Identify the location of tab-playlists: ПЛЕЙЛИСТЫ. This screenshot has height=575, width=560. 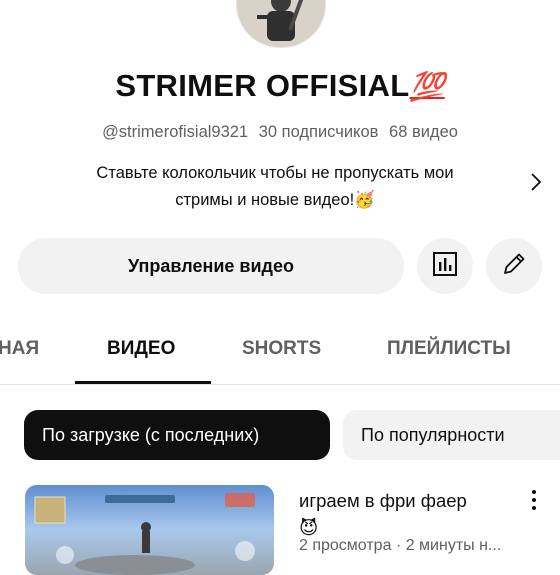
(449, 349).